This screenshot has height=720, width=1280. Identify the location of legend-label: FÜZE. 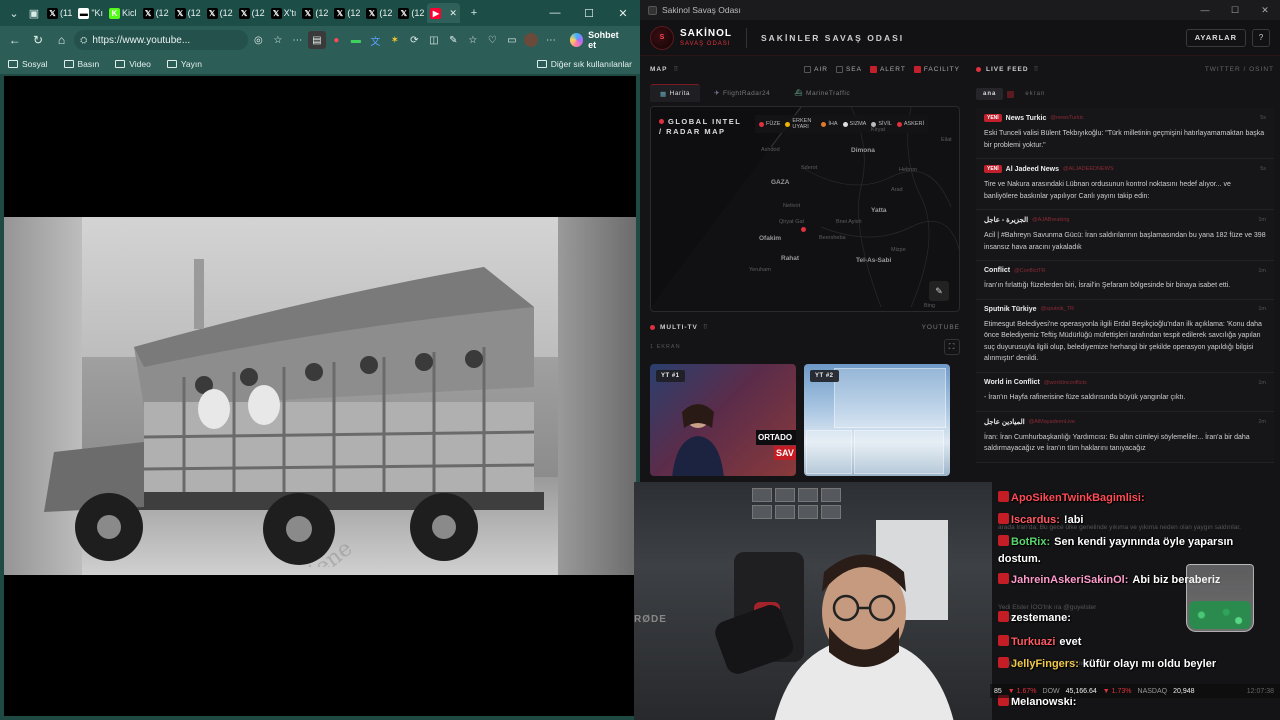
(773, 124).